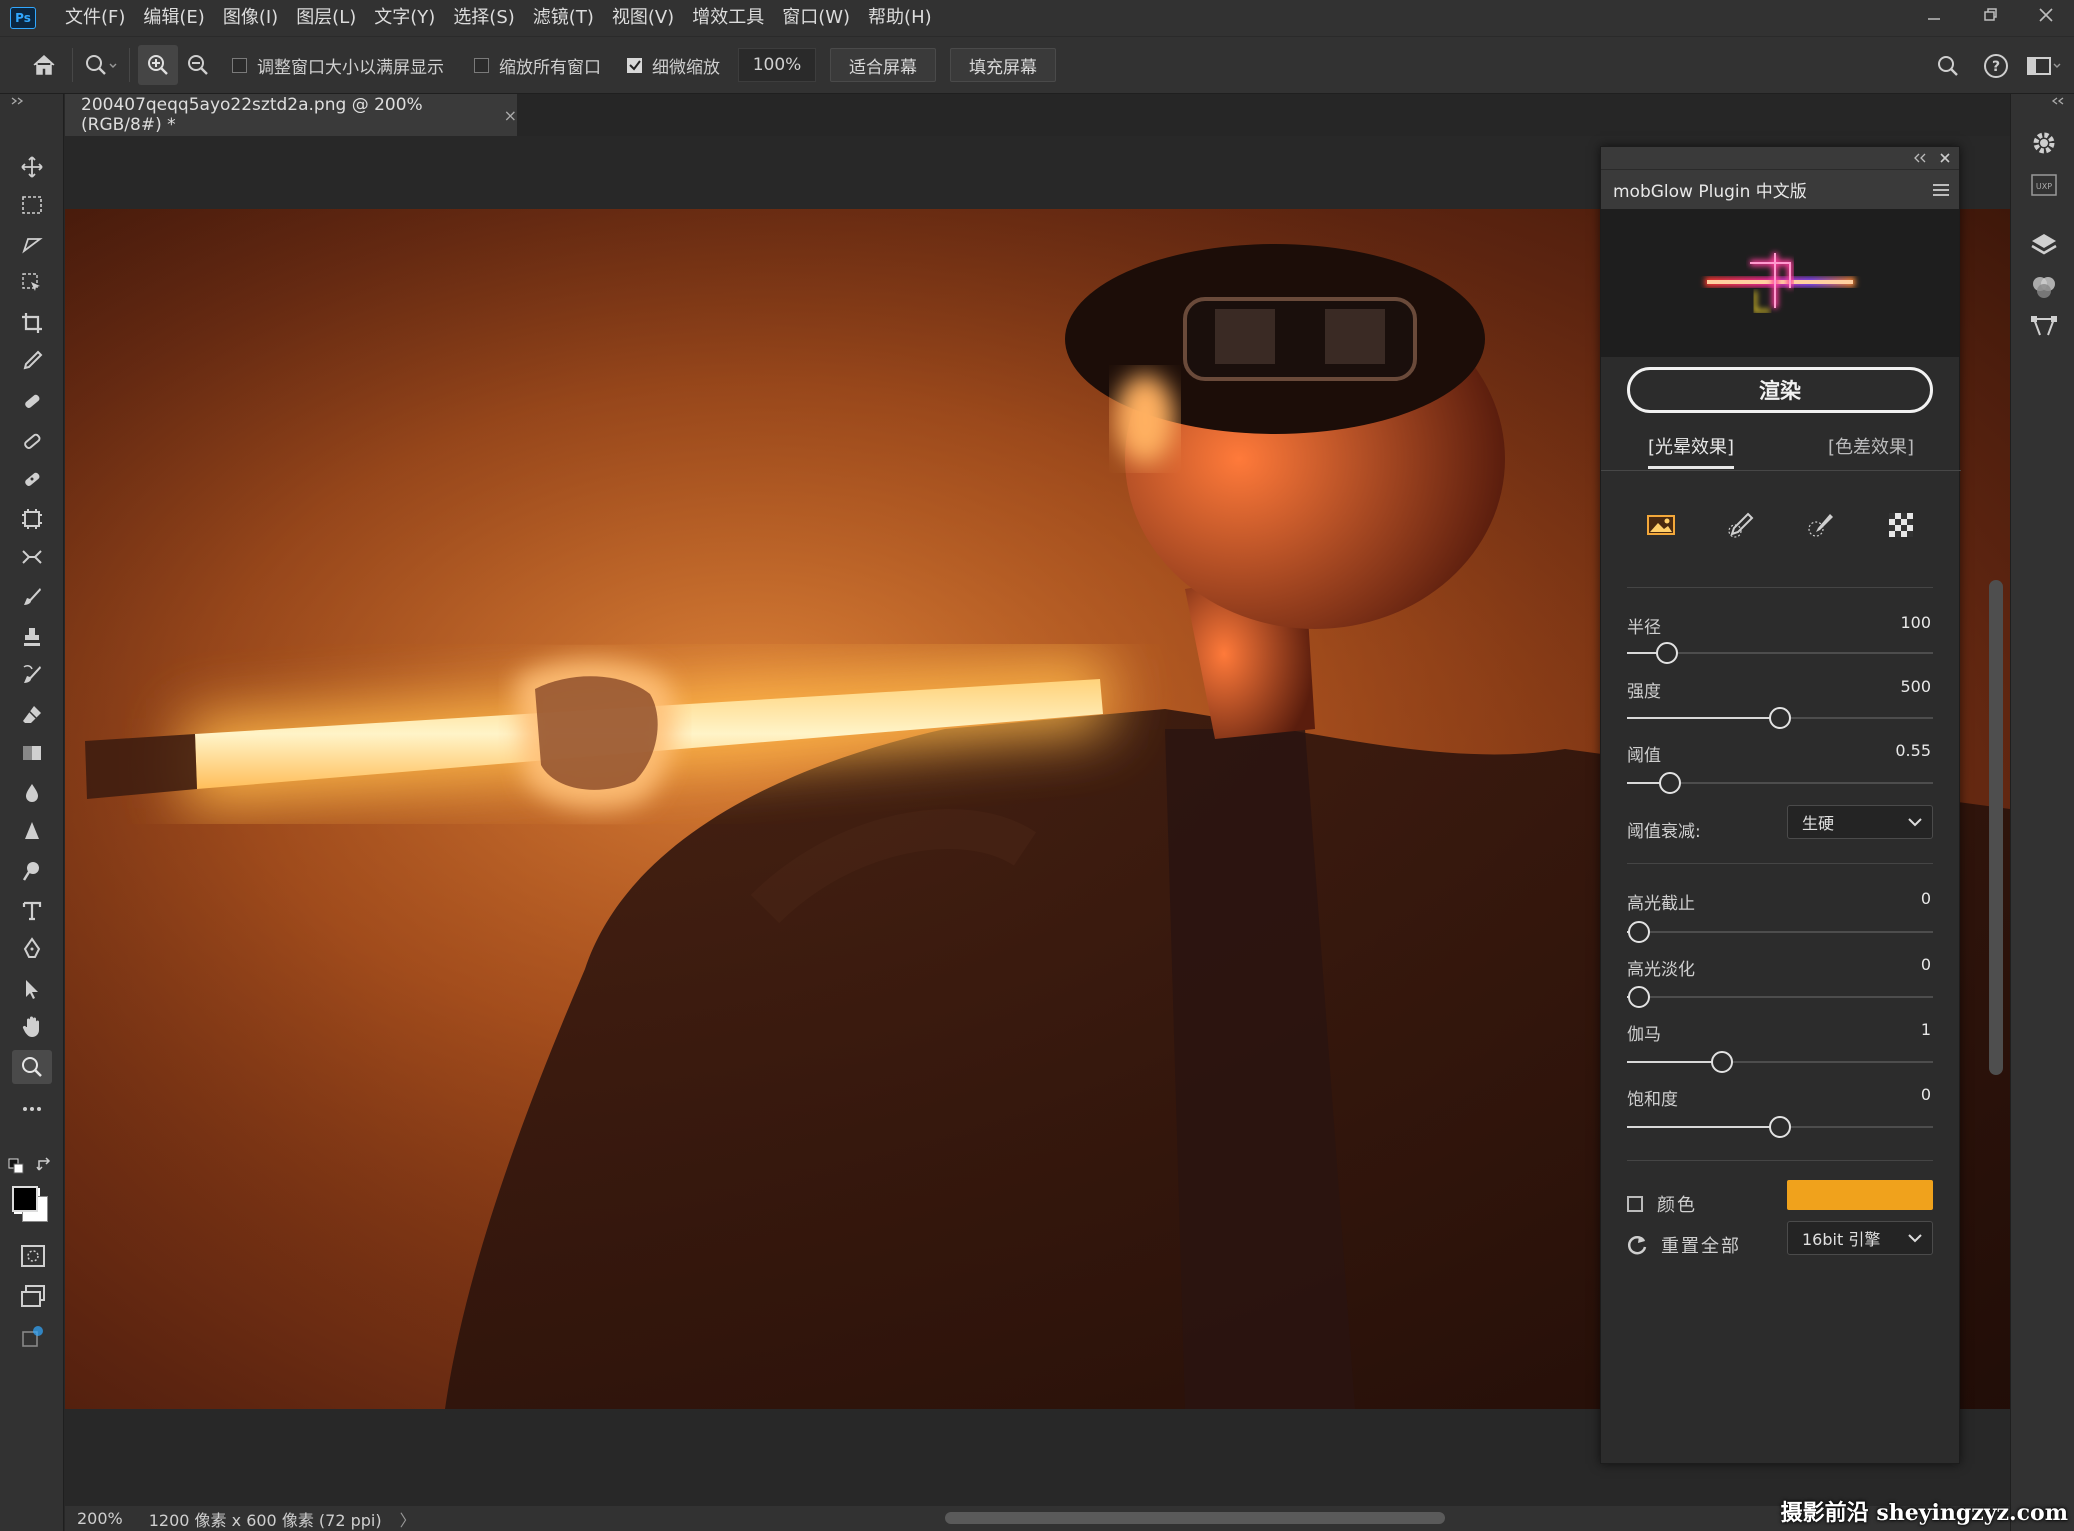 This screenshot has height=1531, width=2074. Describe the element at coordinates (510, 115) in the screenshot. I see `close-tab-icon: ×` at that location.